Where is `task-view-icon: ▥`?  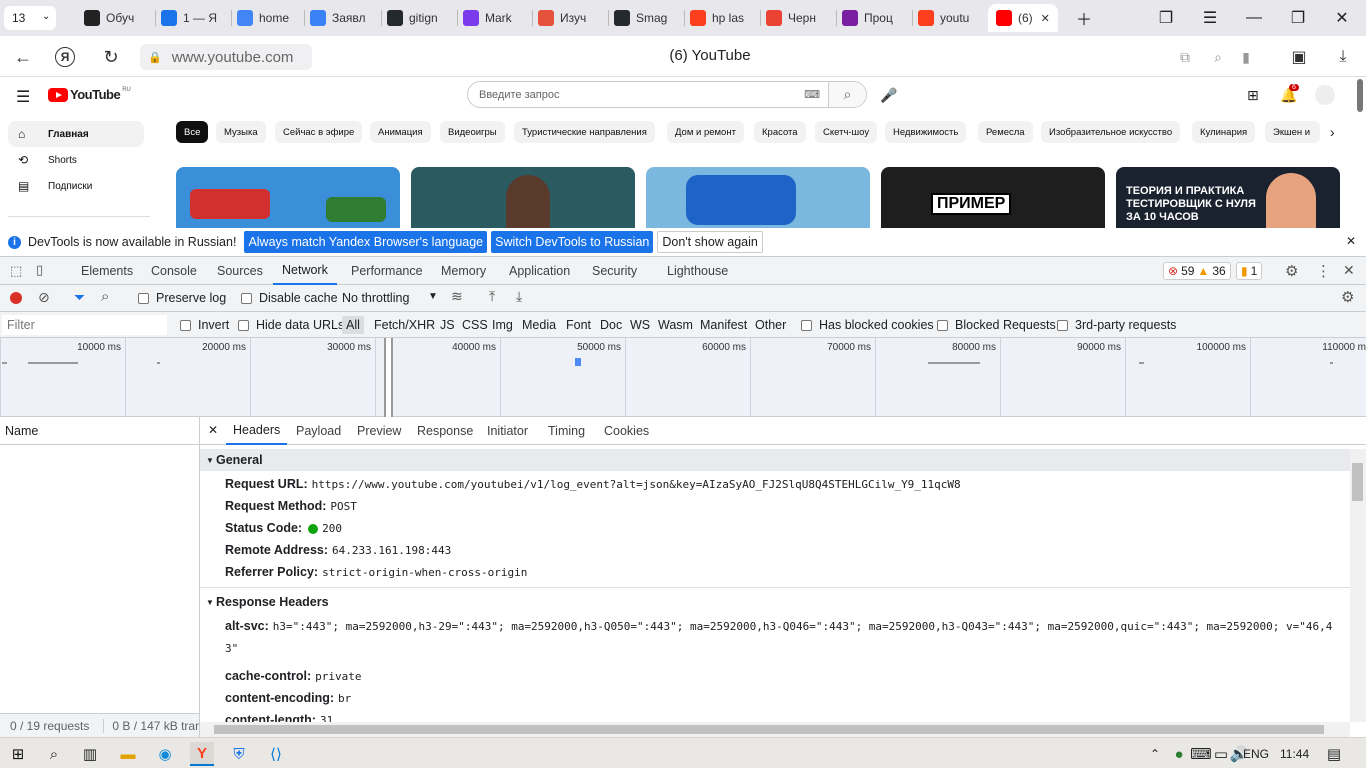 task-view-icon: ▥ is located at coordinates (90, 754).